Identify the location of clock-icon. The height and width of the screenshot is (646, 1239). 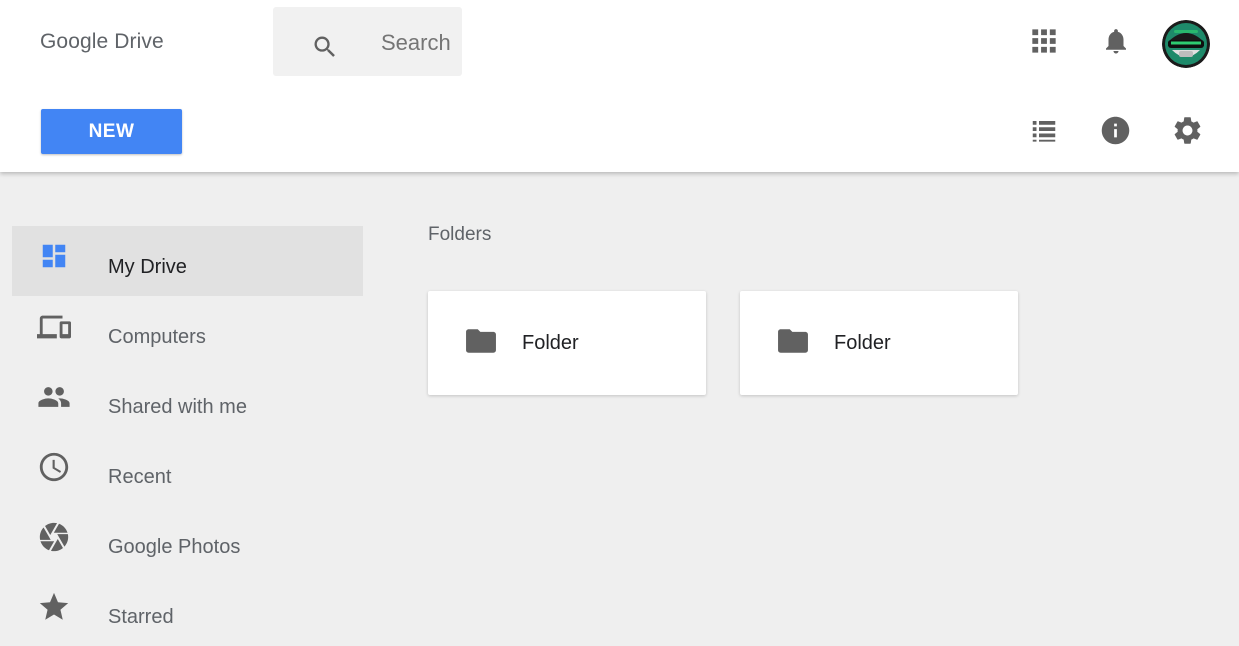
(54, 467).